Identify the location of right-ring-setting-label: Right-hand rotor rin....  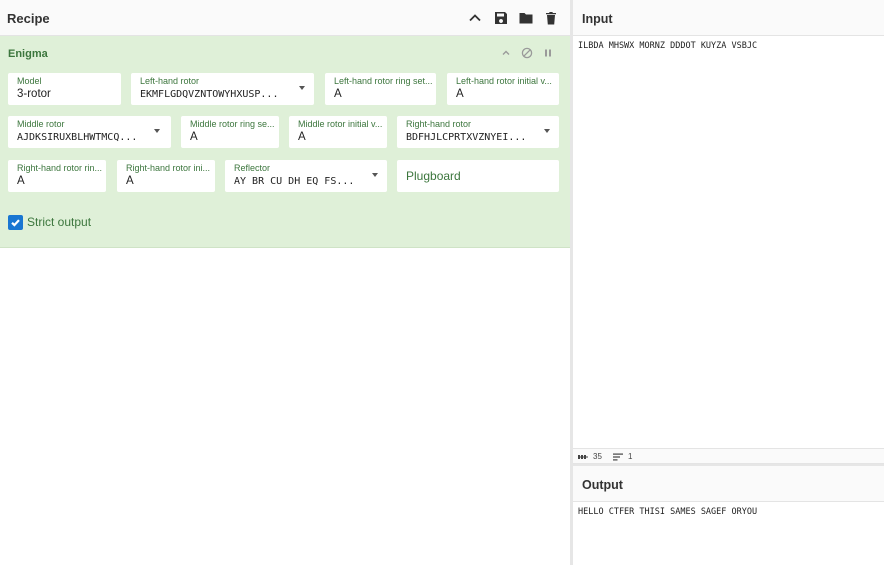
(60, 168).